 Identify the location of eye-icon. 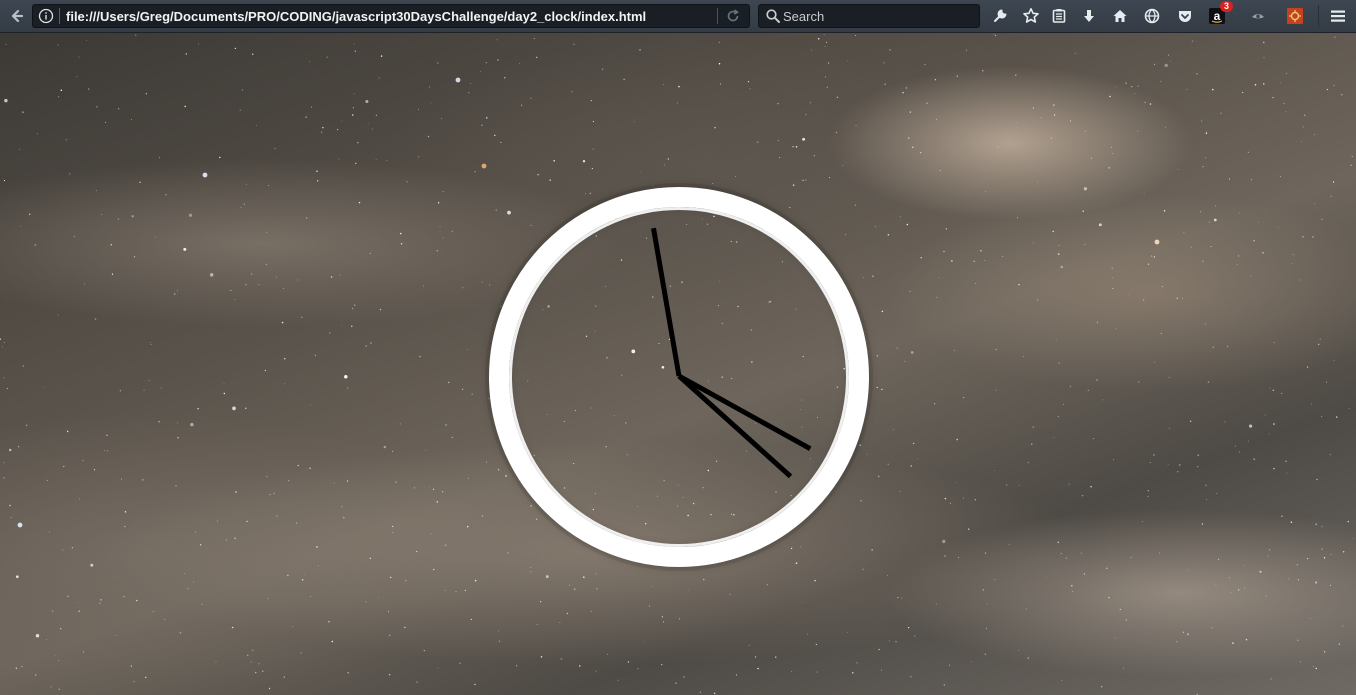
(1258, 16).